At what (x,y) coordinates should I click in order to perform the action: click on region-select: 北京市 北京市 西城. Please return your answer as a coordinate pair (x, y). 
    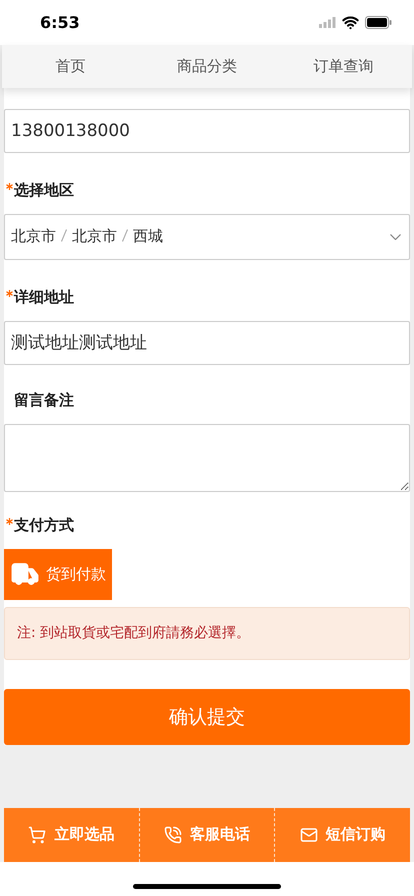
    Looking at the image, I should click on (207, 237).